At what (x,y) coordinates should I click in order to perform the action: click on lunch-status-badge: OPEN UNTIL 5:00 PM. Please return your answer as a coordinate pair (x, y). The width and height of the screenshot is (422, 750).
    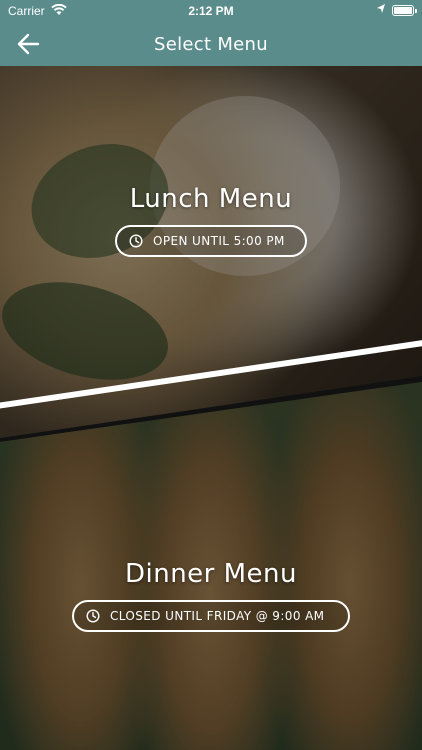
    Looking at the image, I should click on (211, 241).